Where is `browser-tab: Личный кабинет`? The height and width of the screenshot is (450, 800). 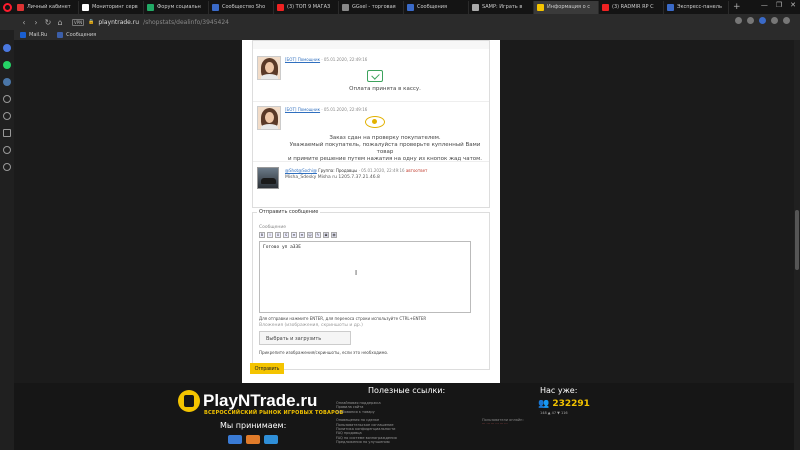
browser-tab: Личный кабинет is located at coordinates (46, 7).